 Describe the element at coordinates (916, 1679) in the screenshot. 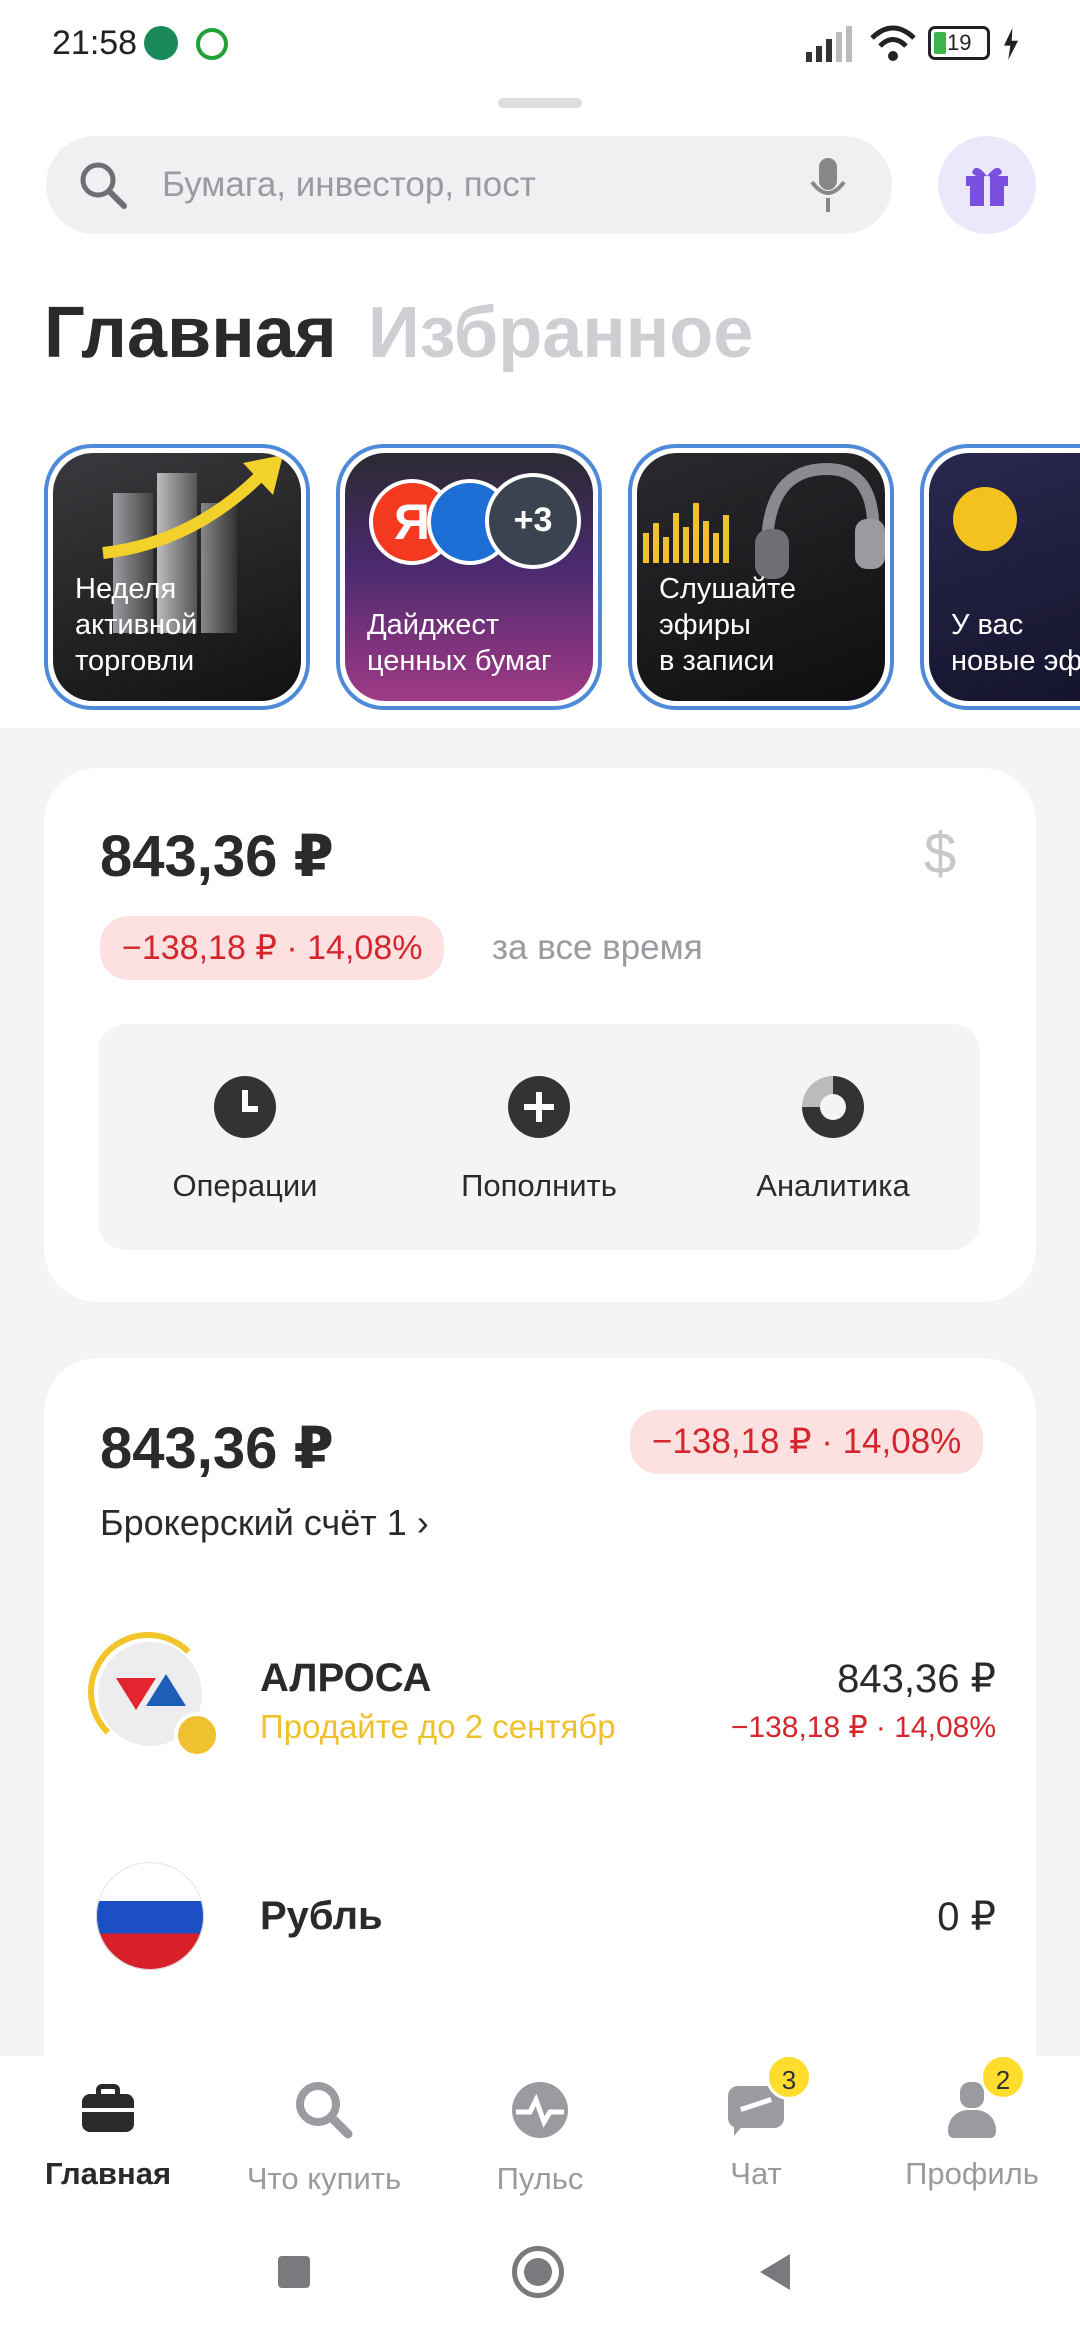

I see `position-value: 843,36 ₽` at that location.